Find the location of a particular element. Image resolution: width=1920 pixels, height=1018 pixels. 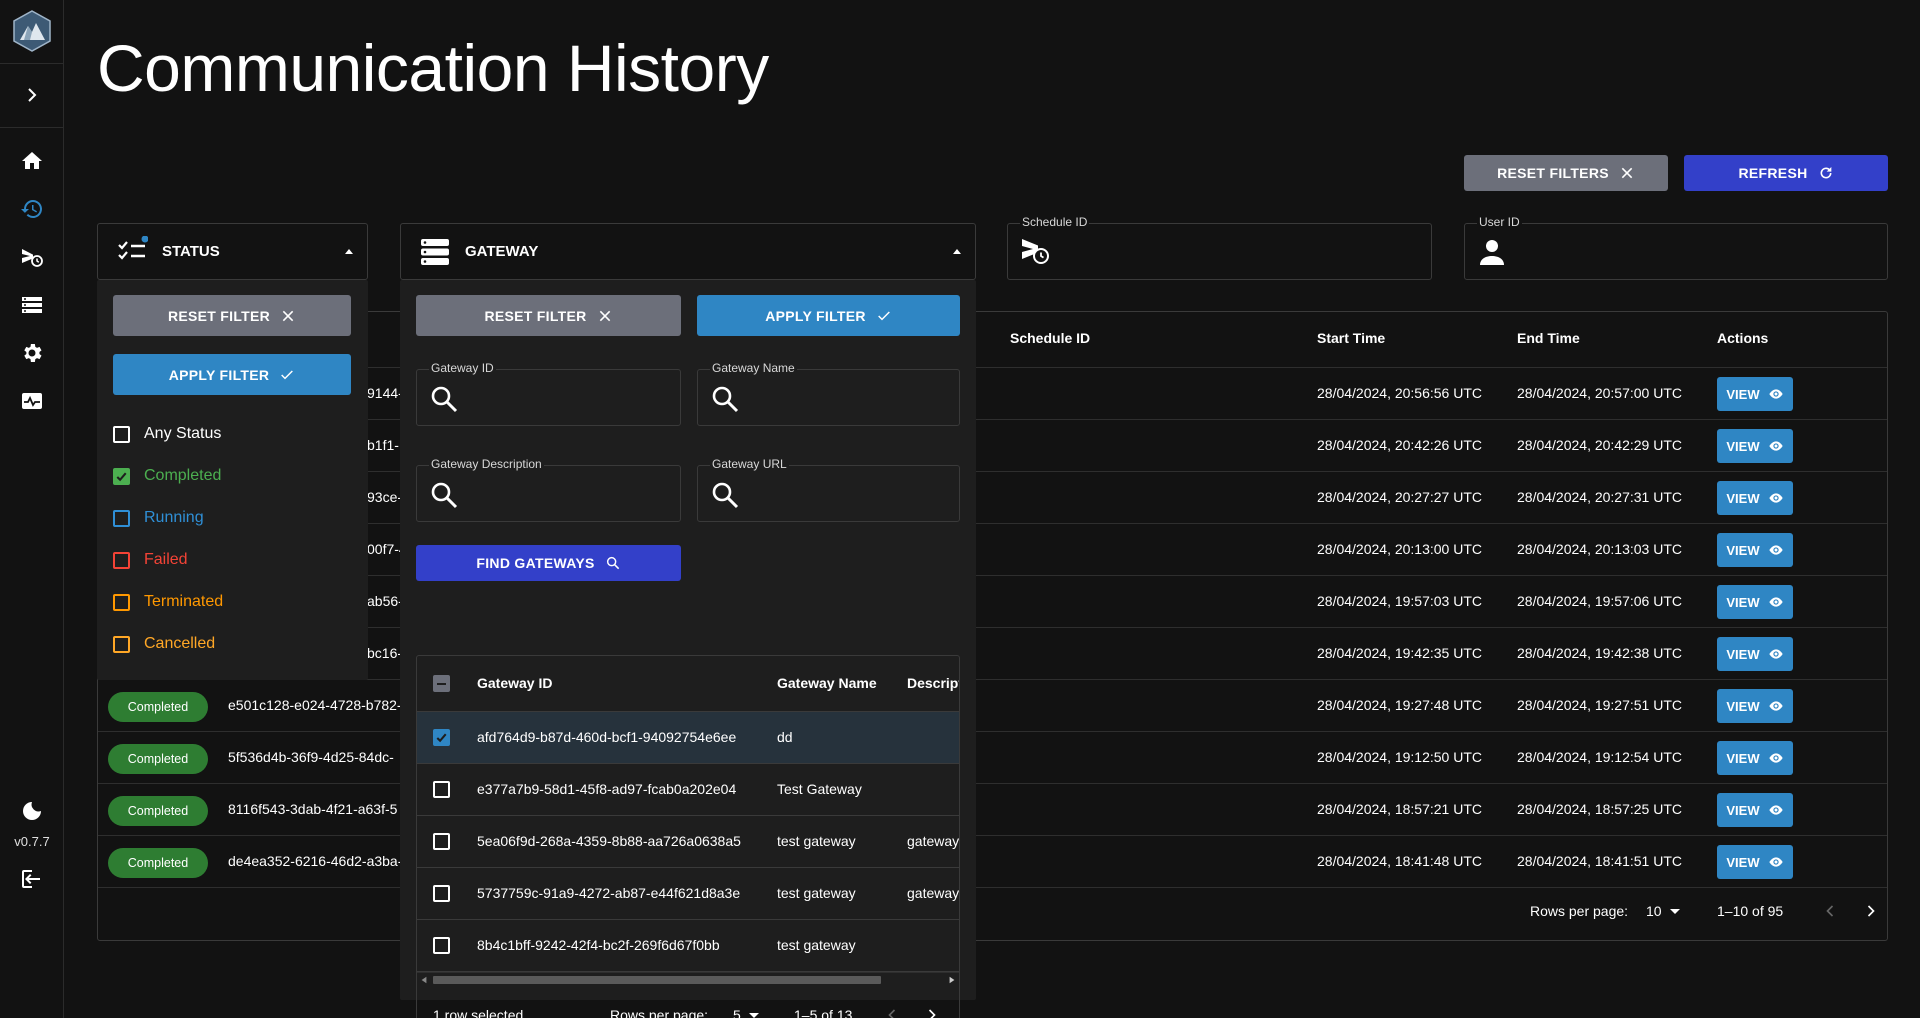

gateway-reset-filter-button: RESET FILTER is located at coordinates (548, 315).